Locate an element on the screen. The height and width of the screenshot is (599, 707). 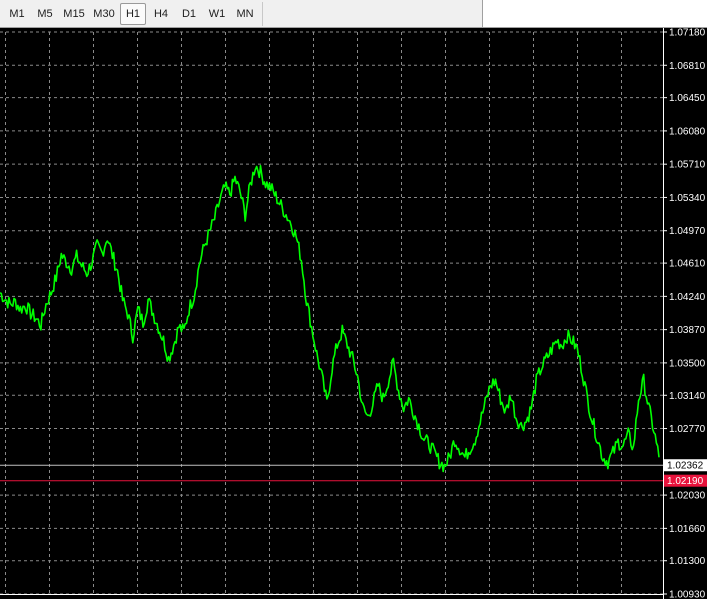
price-axis-label: 1.06810 is located at coordinates (687, 66).